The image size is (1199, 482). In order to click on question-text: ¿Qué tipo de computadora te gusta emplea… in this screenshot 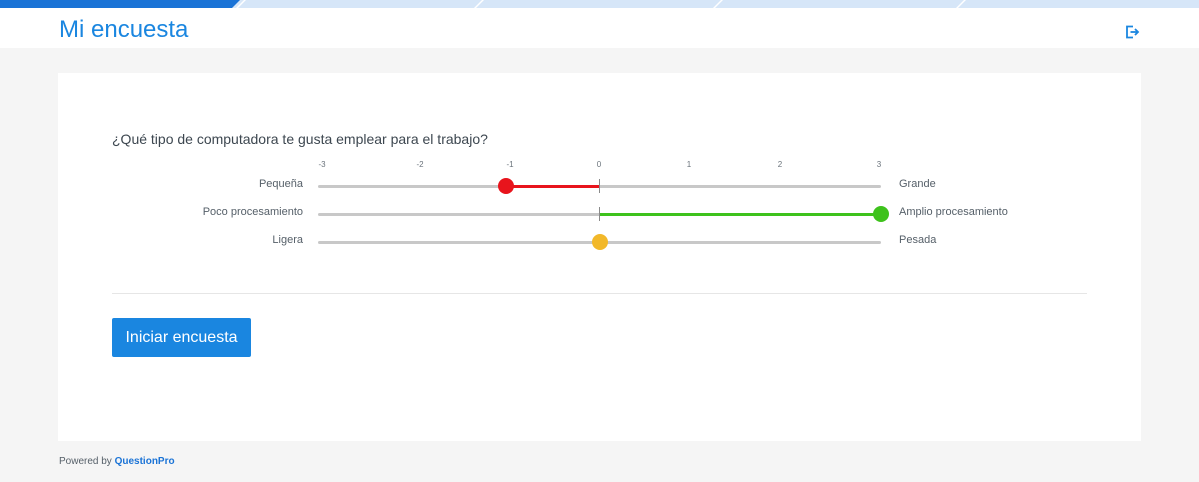, I will do `click(300, 139)`.